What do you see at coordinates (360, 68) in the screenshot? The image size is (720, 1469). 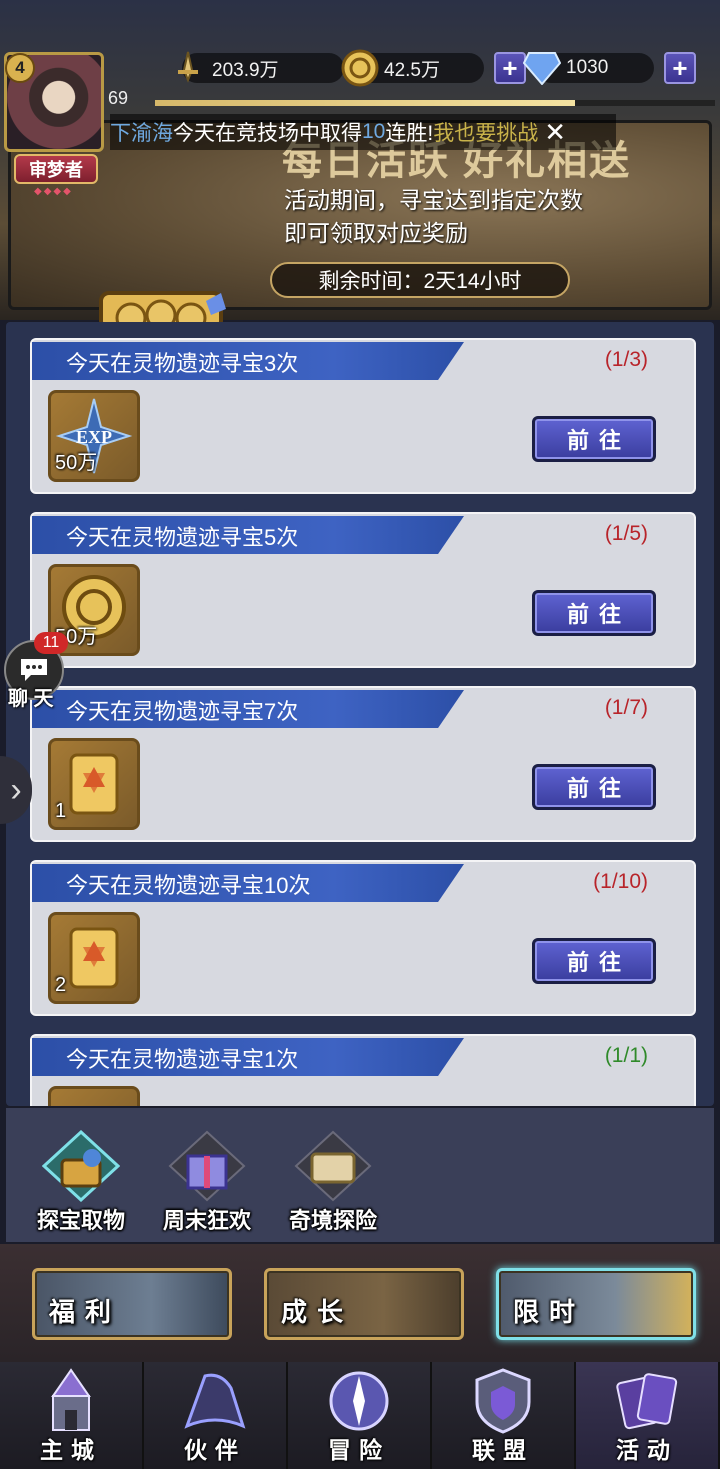 I see `gold-coin-icon` at bounding box center [360, 68].